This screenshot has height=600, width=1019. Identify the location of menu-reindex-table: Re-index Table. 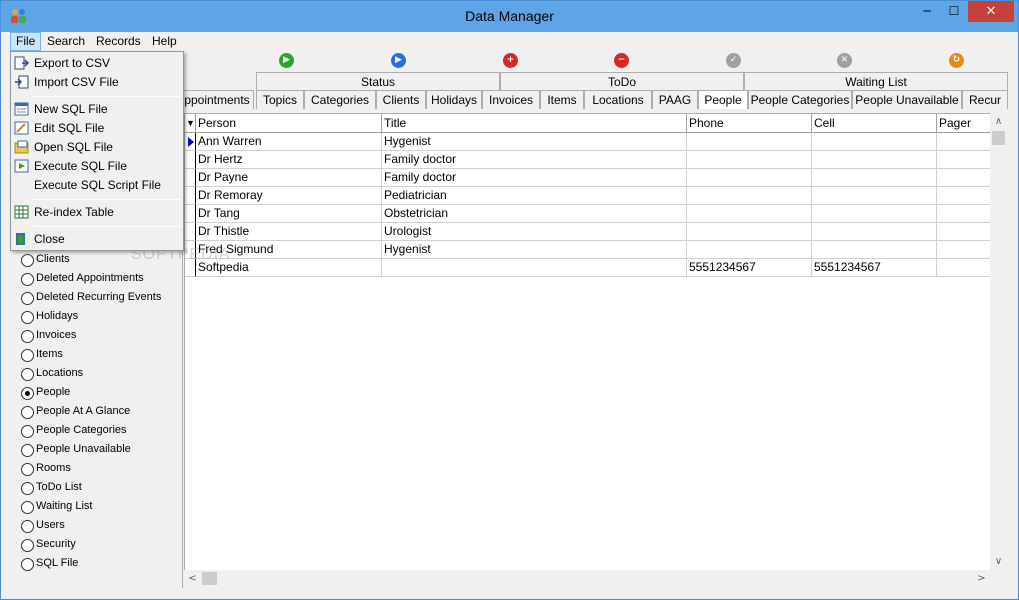
(97, 212).